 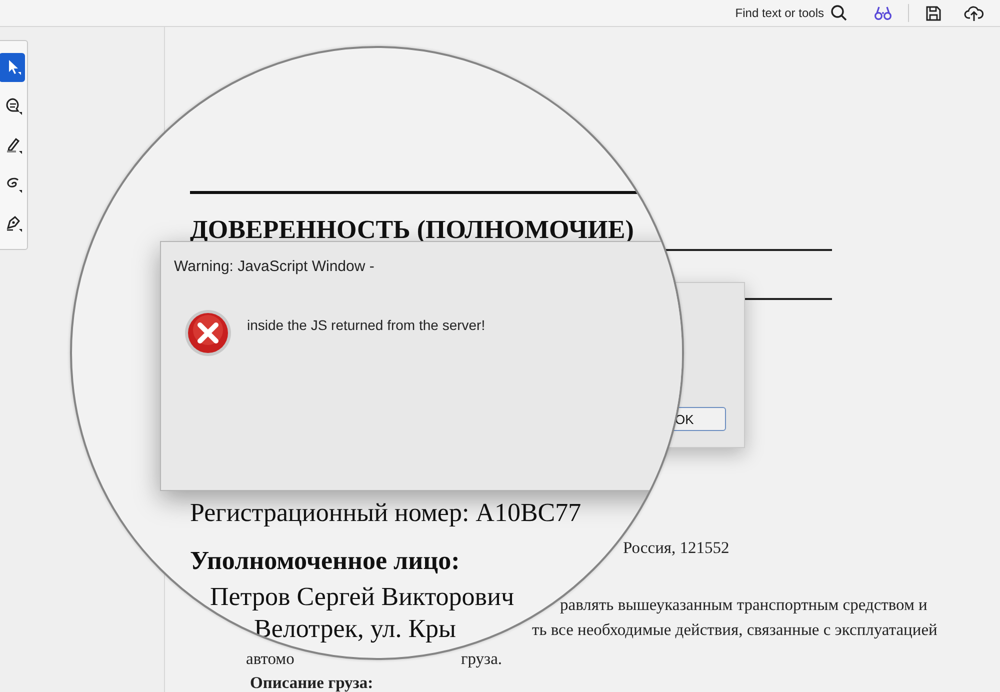 What do you see at coordinates (312, 683) in the screenshot?
I see `document-text: Описание груза:` at bounding box center [312, 683].